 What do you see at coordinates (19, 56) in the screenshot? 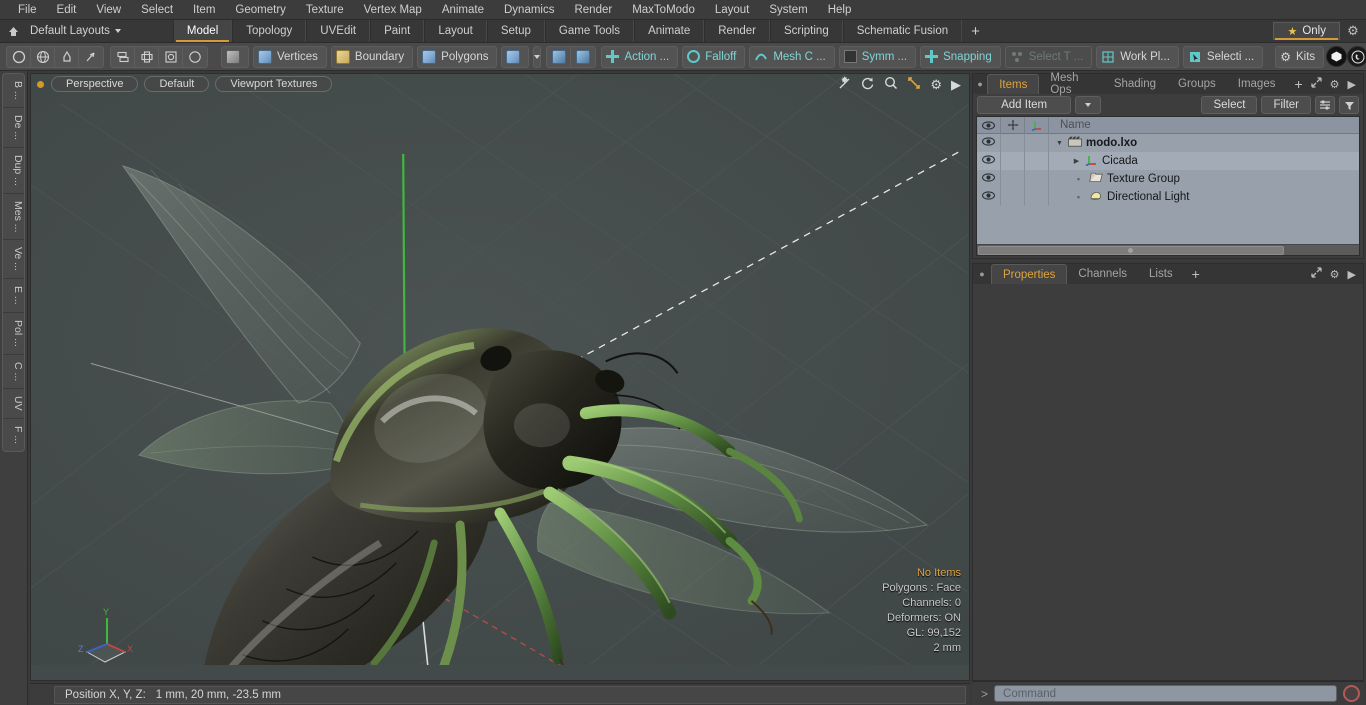
I see `circle-select-icon` at bounding box center [19, 56].